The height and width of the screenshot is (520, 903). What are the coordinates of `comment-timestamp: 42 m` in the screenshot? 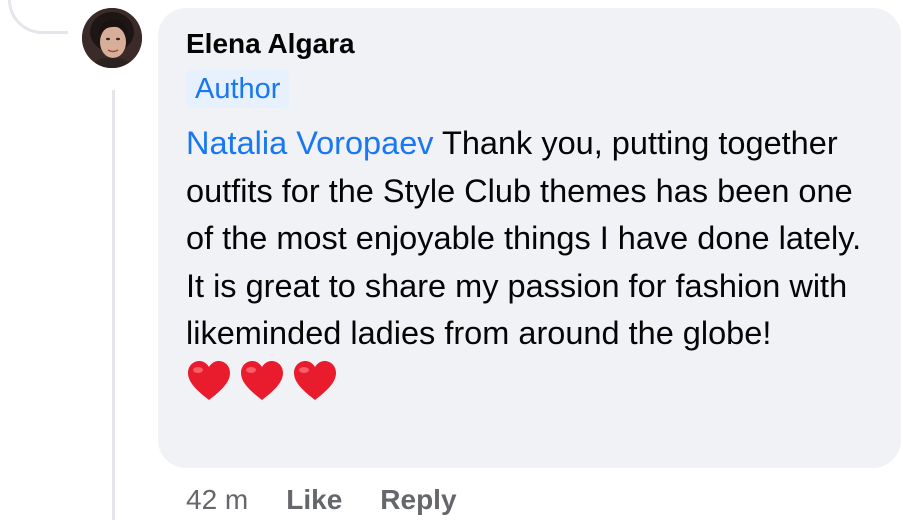 It's located at (217, 500).